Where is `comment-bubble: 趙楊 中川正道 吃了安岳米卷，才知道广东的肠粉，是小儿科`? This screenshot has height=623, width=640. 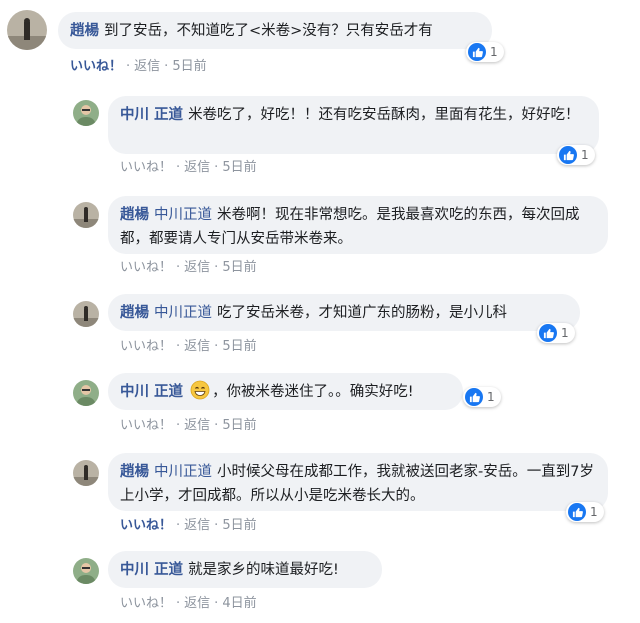
comment-bubble: 趙楊 中川正道 吃了安岳米卷，才知道广东的肠粉，是小儿科 is located at coordinates (344, 312).